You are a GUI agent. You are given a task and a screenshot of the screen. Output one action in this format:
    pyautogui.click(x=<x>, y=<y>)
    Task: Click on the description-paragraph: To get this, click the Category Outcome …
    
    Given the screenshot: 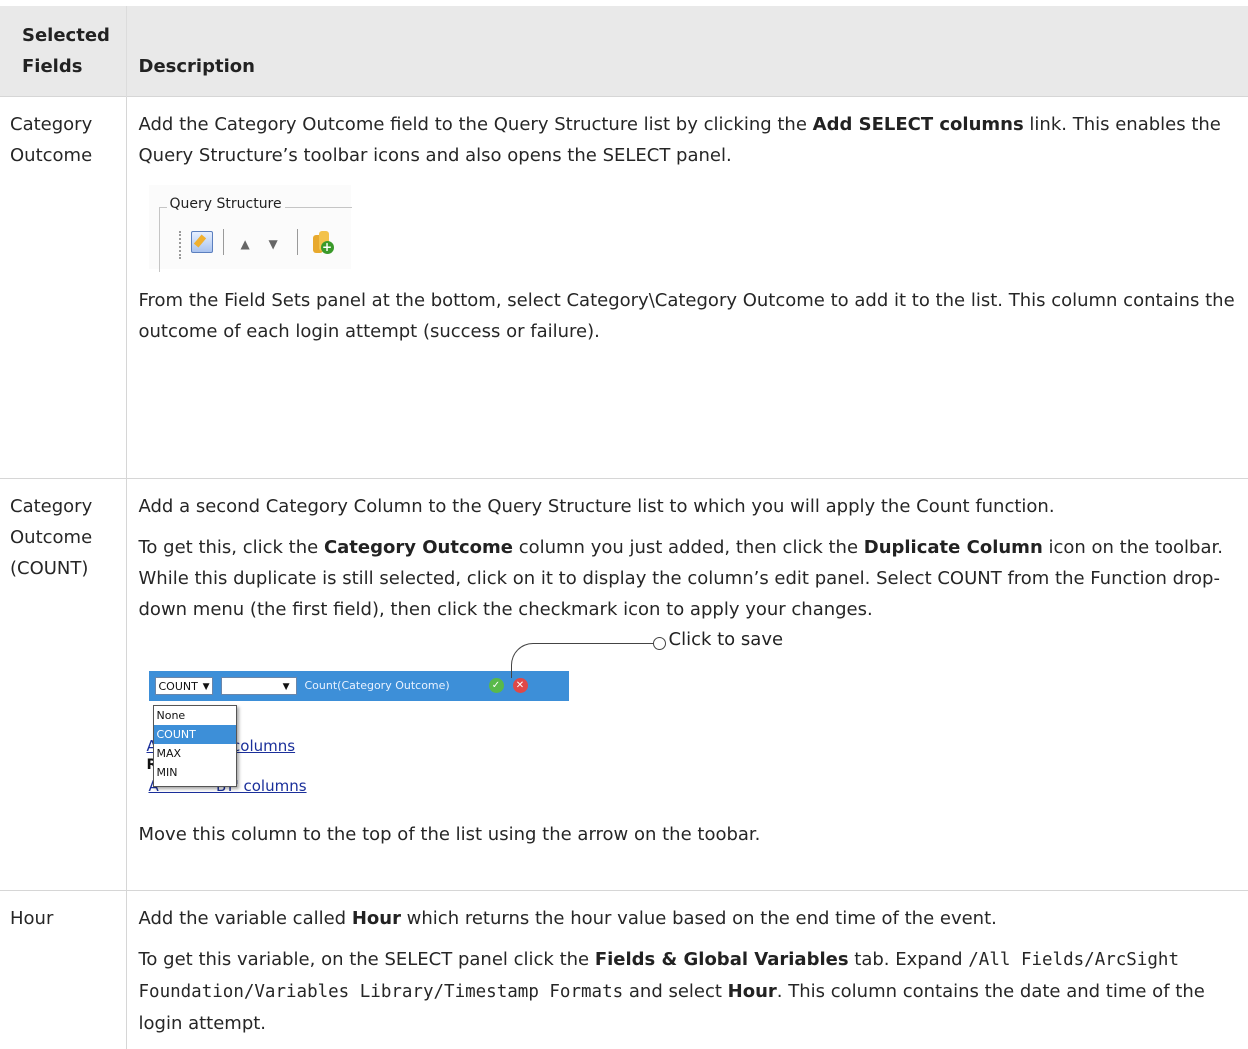 What is the action you would take?
    pyautogui.click(x=693, y=578)
    